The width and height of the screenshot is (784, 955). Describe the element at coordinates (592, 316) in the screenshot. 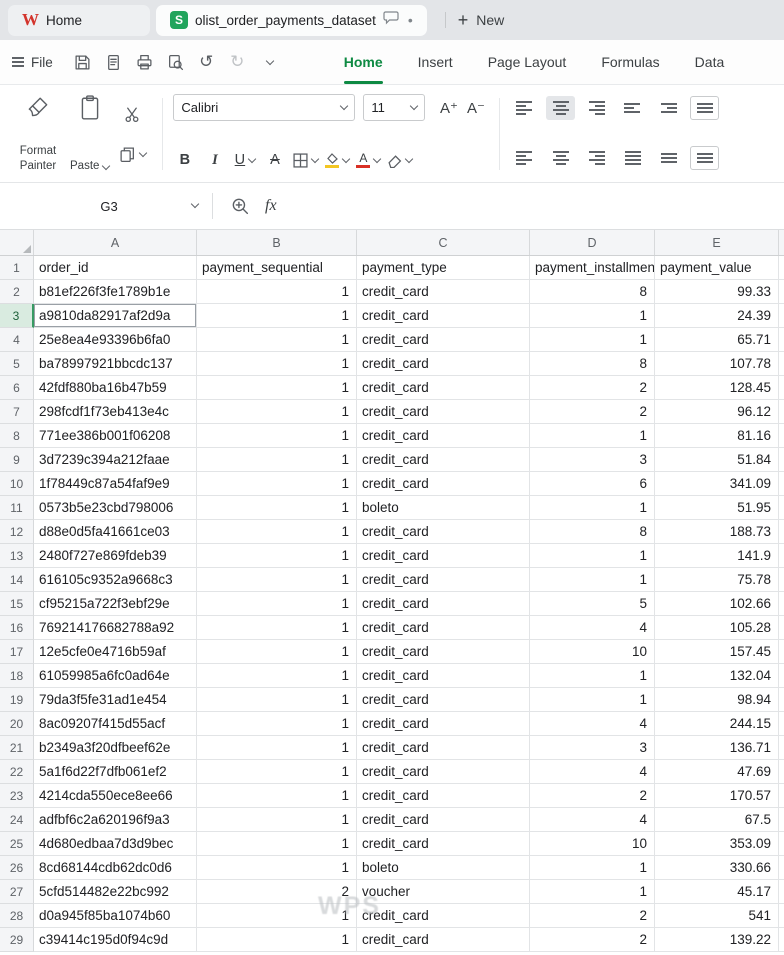

I see `cell-D3: 1` at that location.